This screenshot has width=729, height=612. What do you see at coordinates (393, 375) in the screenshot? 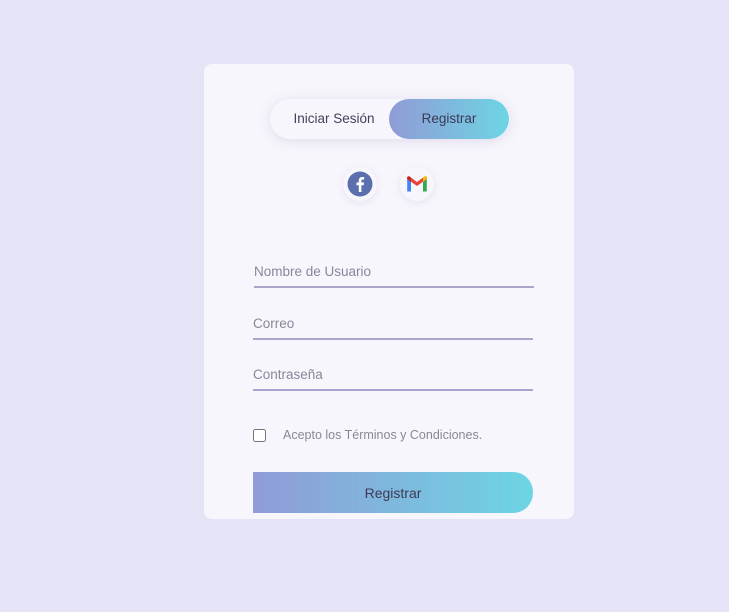
I see `password-field` at bounding box center [393, 375].